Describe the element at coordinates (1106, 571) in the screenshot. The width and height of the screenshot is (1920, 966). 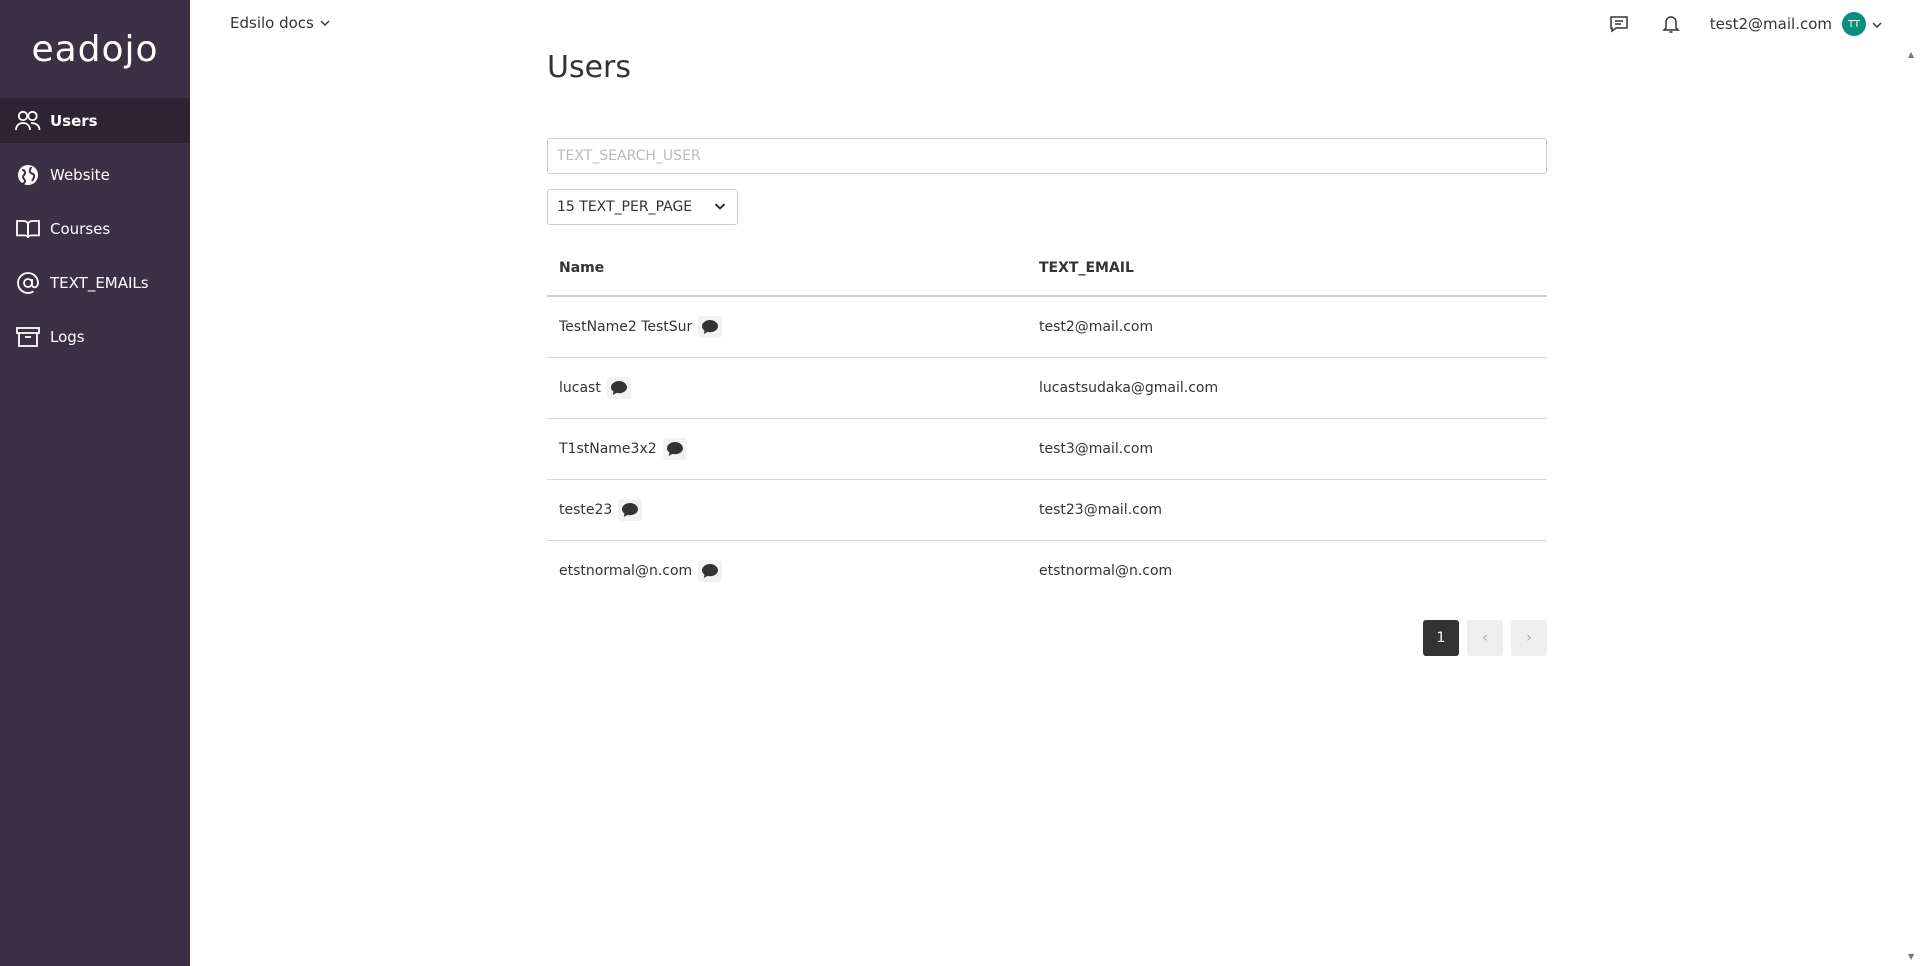
I see `user-email-cell: etstnormal@n.com` at that location.